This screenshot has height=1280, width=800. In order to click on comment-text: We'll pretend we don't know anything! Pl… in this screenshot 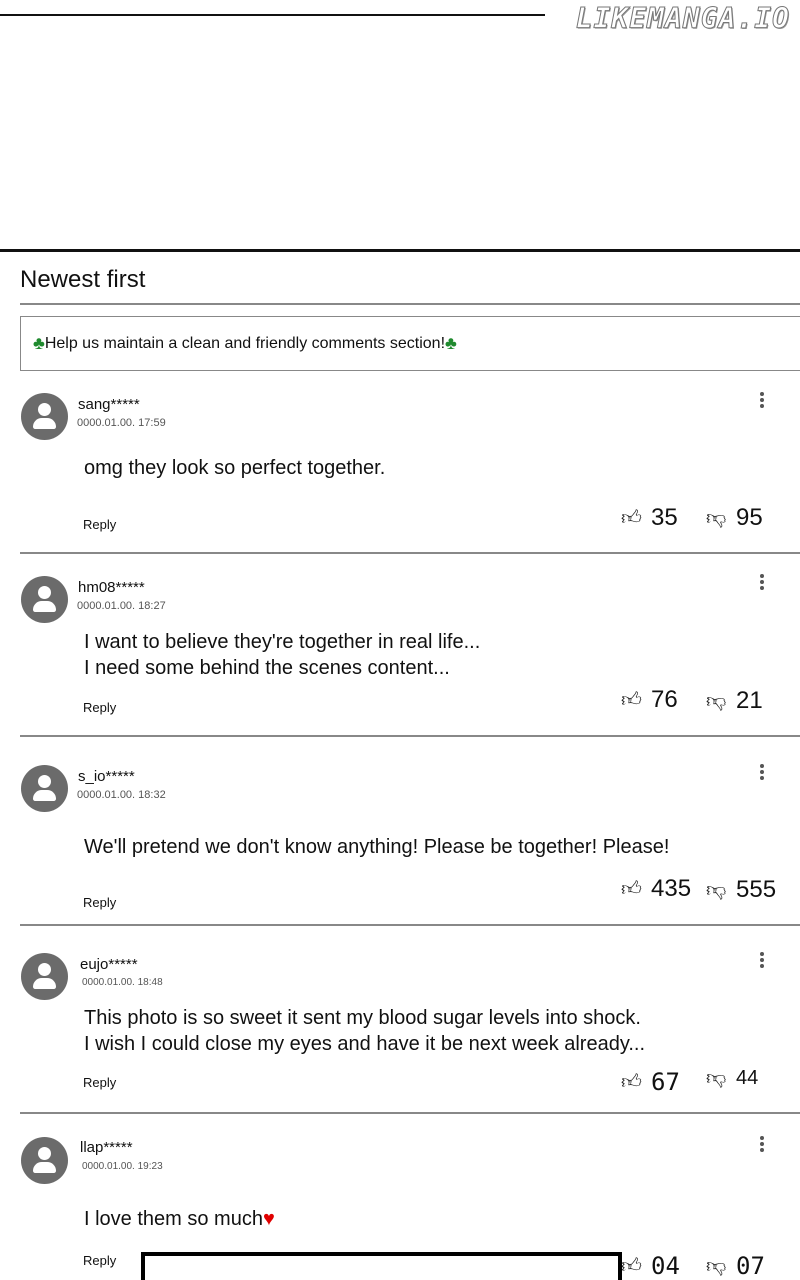, I will do `click(377, 847)`.